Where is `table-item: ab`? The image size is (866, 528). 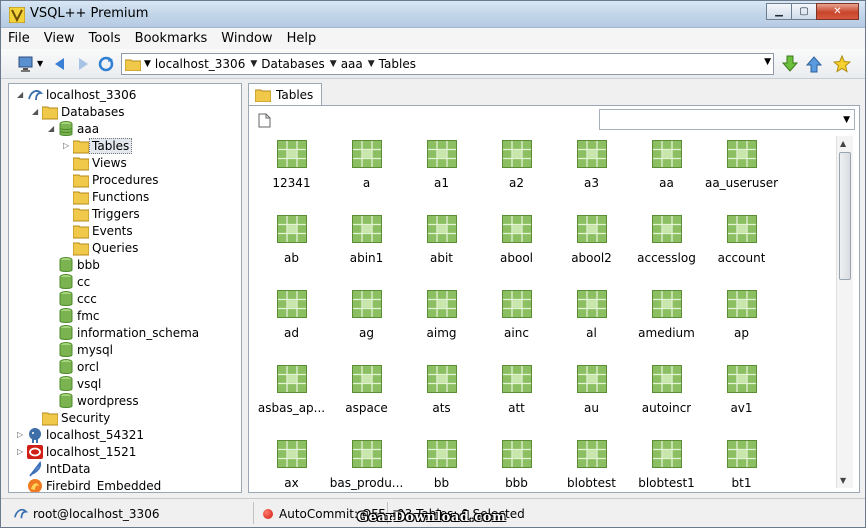 table-item: ab is located at coordinates (291, 248).